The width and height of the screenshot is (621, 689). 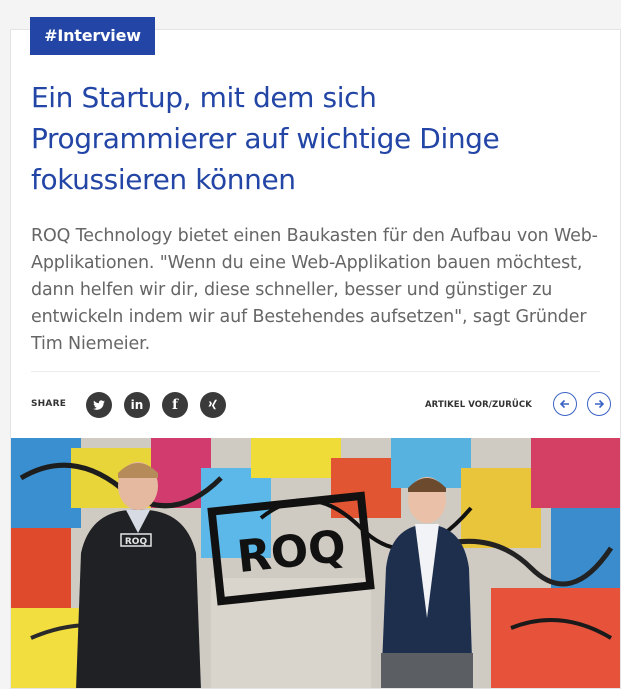 I want to click on xing-icon, so click(x=213, y=404).